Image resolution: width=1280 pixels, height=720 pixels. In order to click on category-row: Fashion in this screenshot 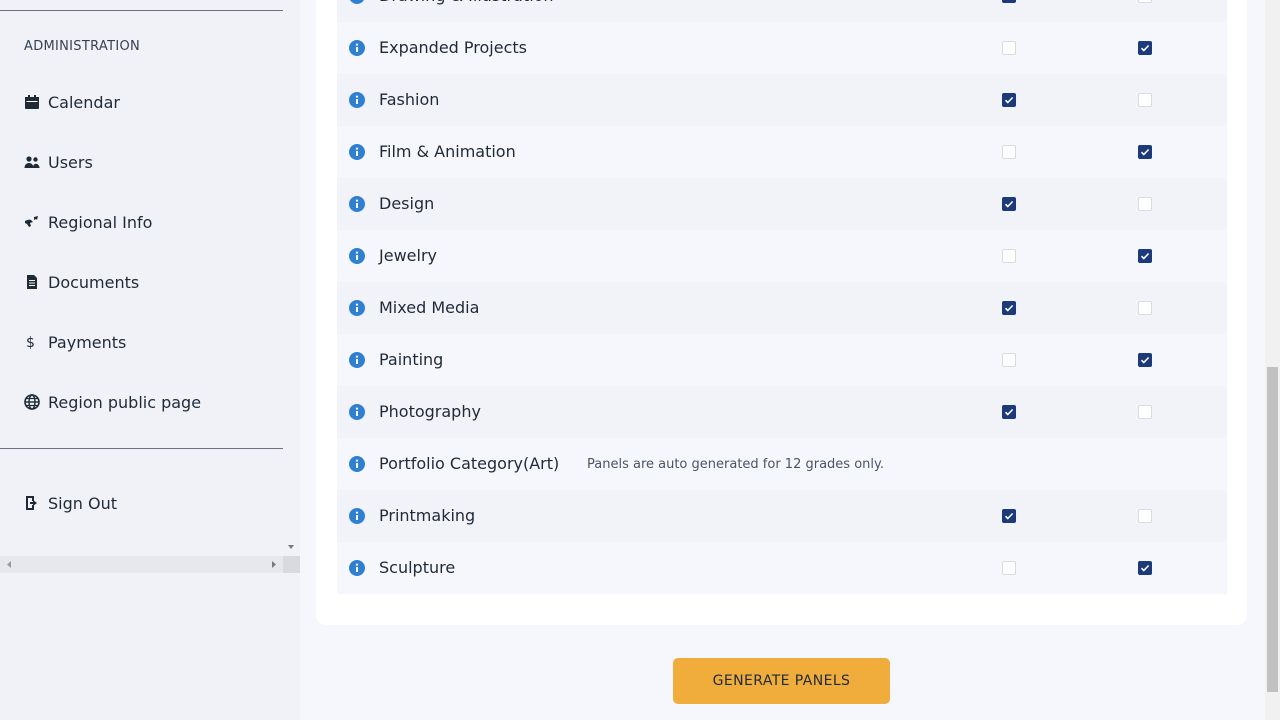, I will do `click(782, 100)`.